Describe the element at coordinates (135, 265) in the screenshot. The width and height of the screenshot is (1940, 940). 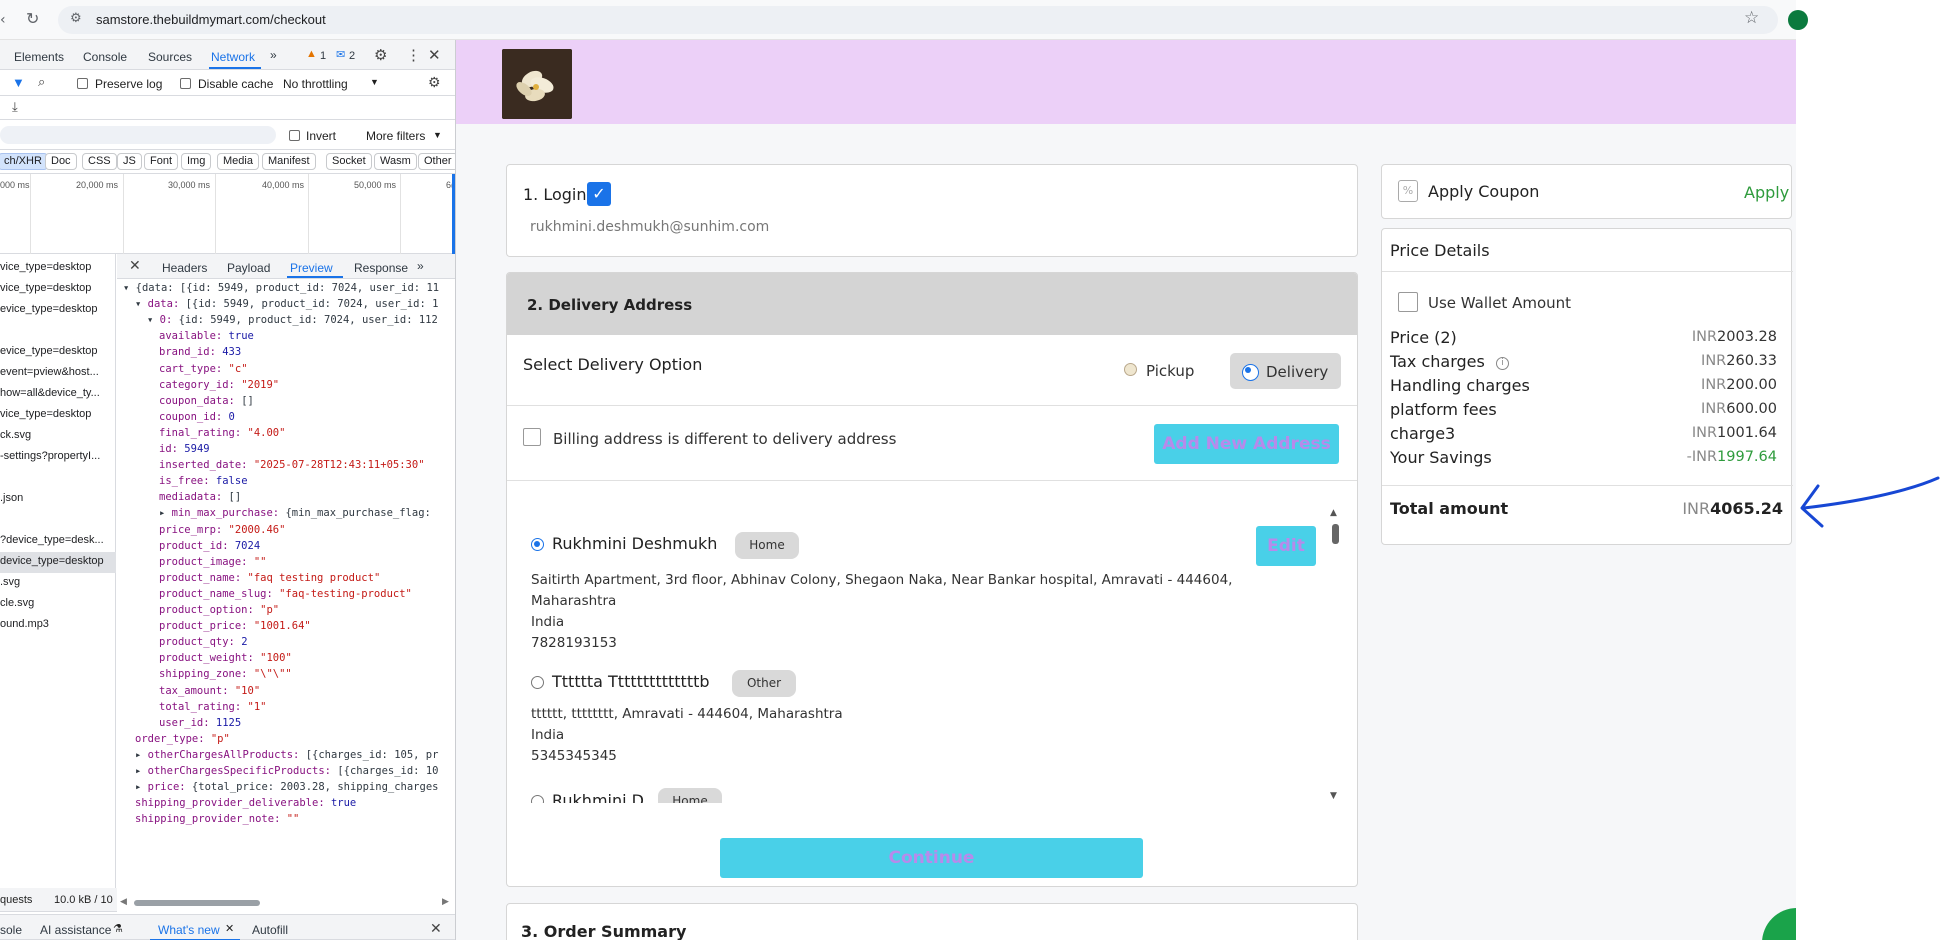
I see `close-detail-icon: ✕` at that location.